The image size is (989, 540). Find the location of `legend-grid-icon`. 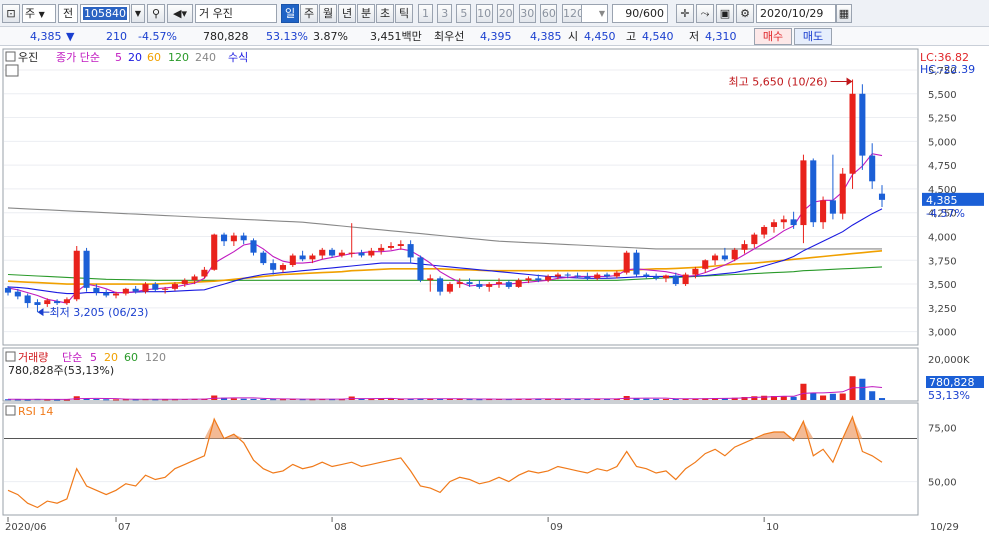

legend-grid-icon is located at coordinates (12, 70).